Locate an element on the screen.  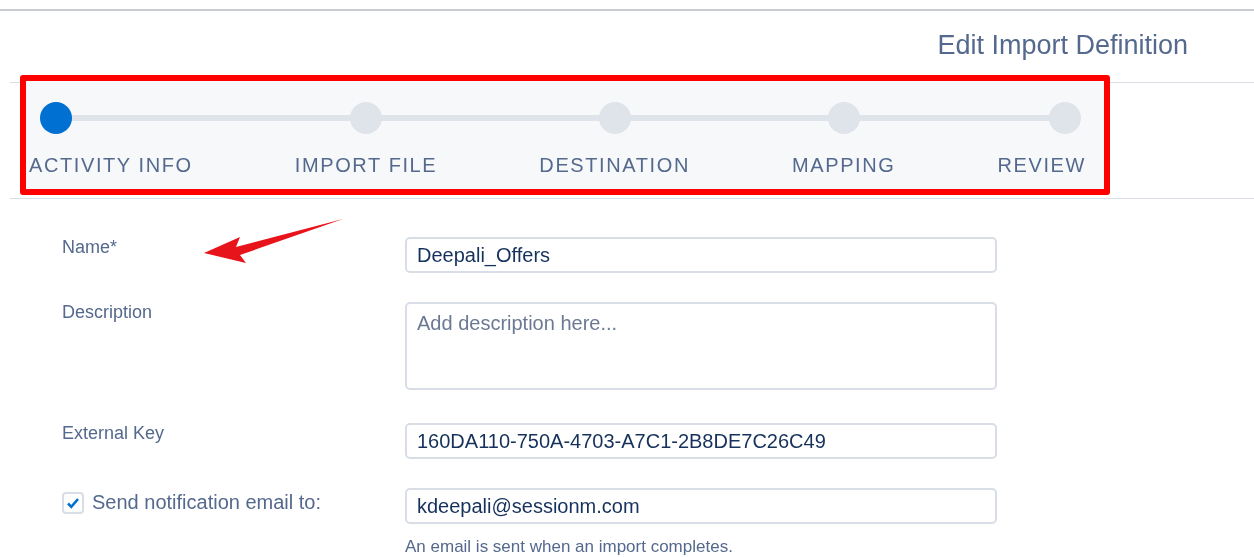
page-title: Edit Import Definition is located at coordinates (1062, 46).